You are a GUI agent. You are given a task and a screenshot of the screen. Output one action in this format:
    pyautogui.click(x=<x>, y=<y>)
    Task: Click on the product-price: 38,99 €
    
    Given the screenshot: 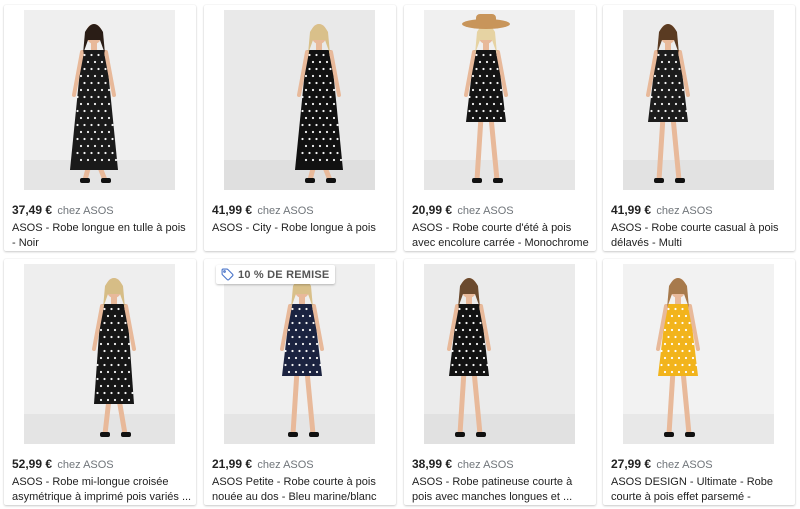 What is the action you would take?
    pyautogui.click(x=432, y=464)
    